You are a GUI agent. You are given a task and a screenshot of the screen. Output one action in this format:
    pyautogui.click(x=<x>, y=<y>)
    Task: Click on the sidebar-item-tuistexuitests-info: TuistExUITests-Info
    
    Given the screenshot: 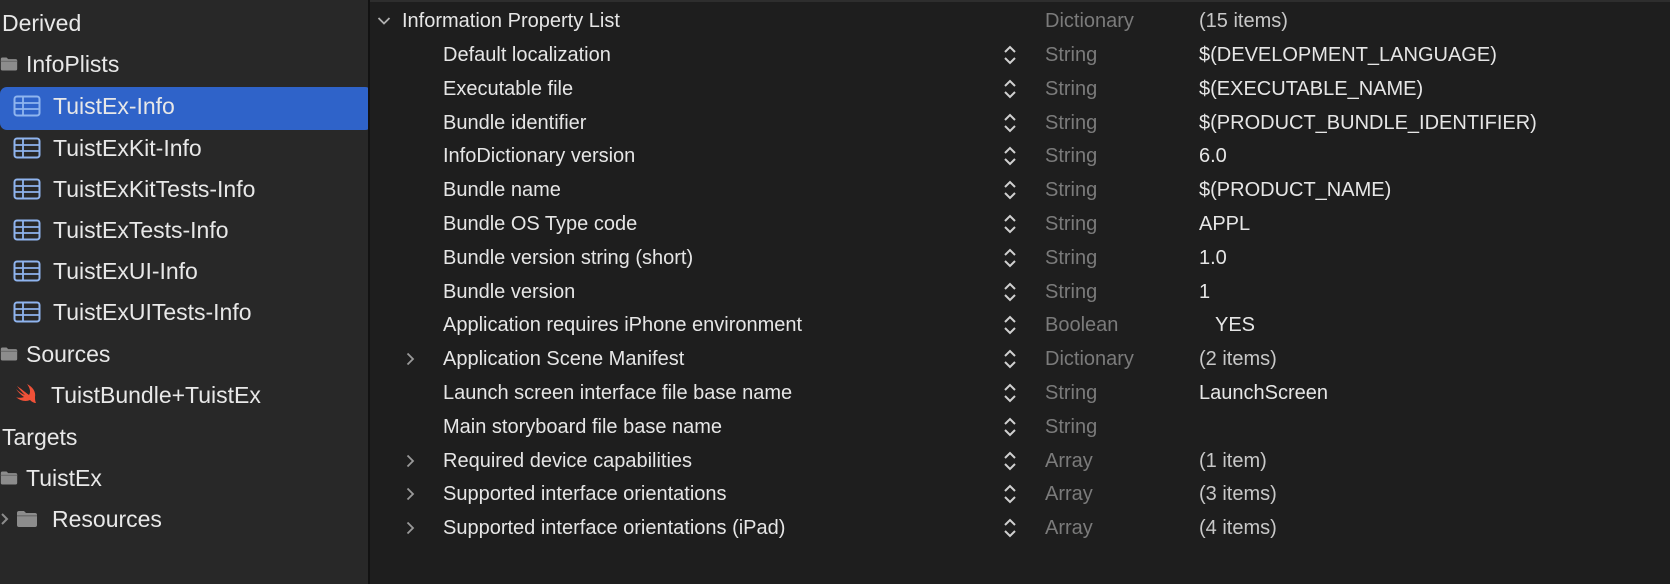 What is the action you would take?
    pyautogui.click(x=184, y=312)
    